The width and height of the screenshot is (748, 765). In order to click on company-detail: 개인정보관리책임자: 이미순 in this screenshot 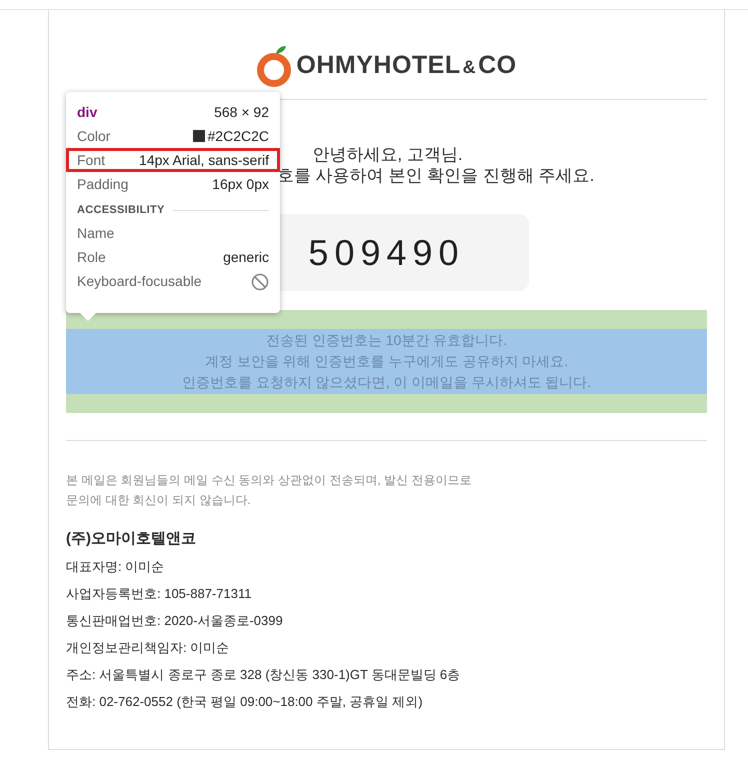, I will do `click(148, 648)`.